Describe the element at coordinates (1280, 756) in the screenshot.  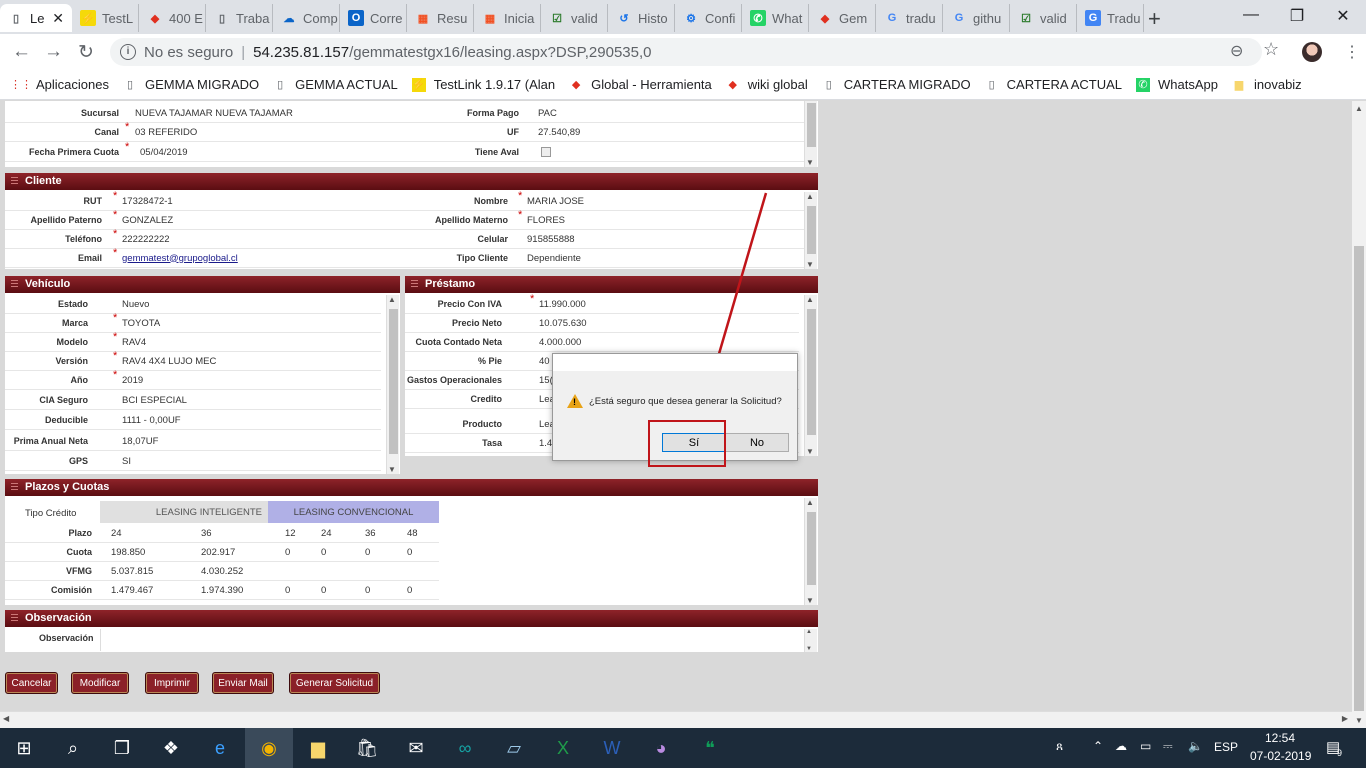
I see `clock-date: 07-02-2019` at that location.